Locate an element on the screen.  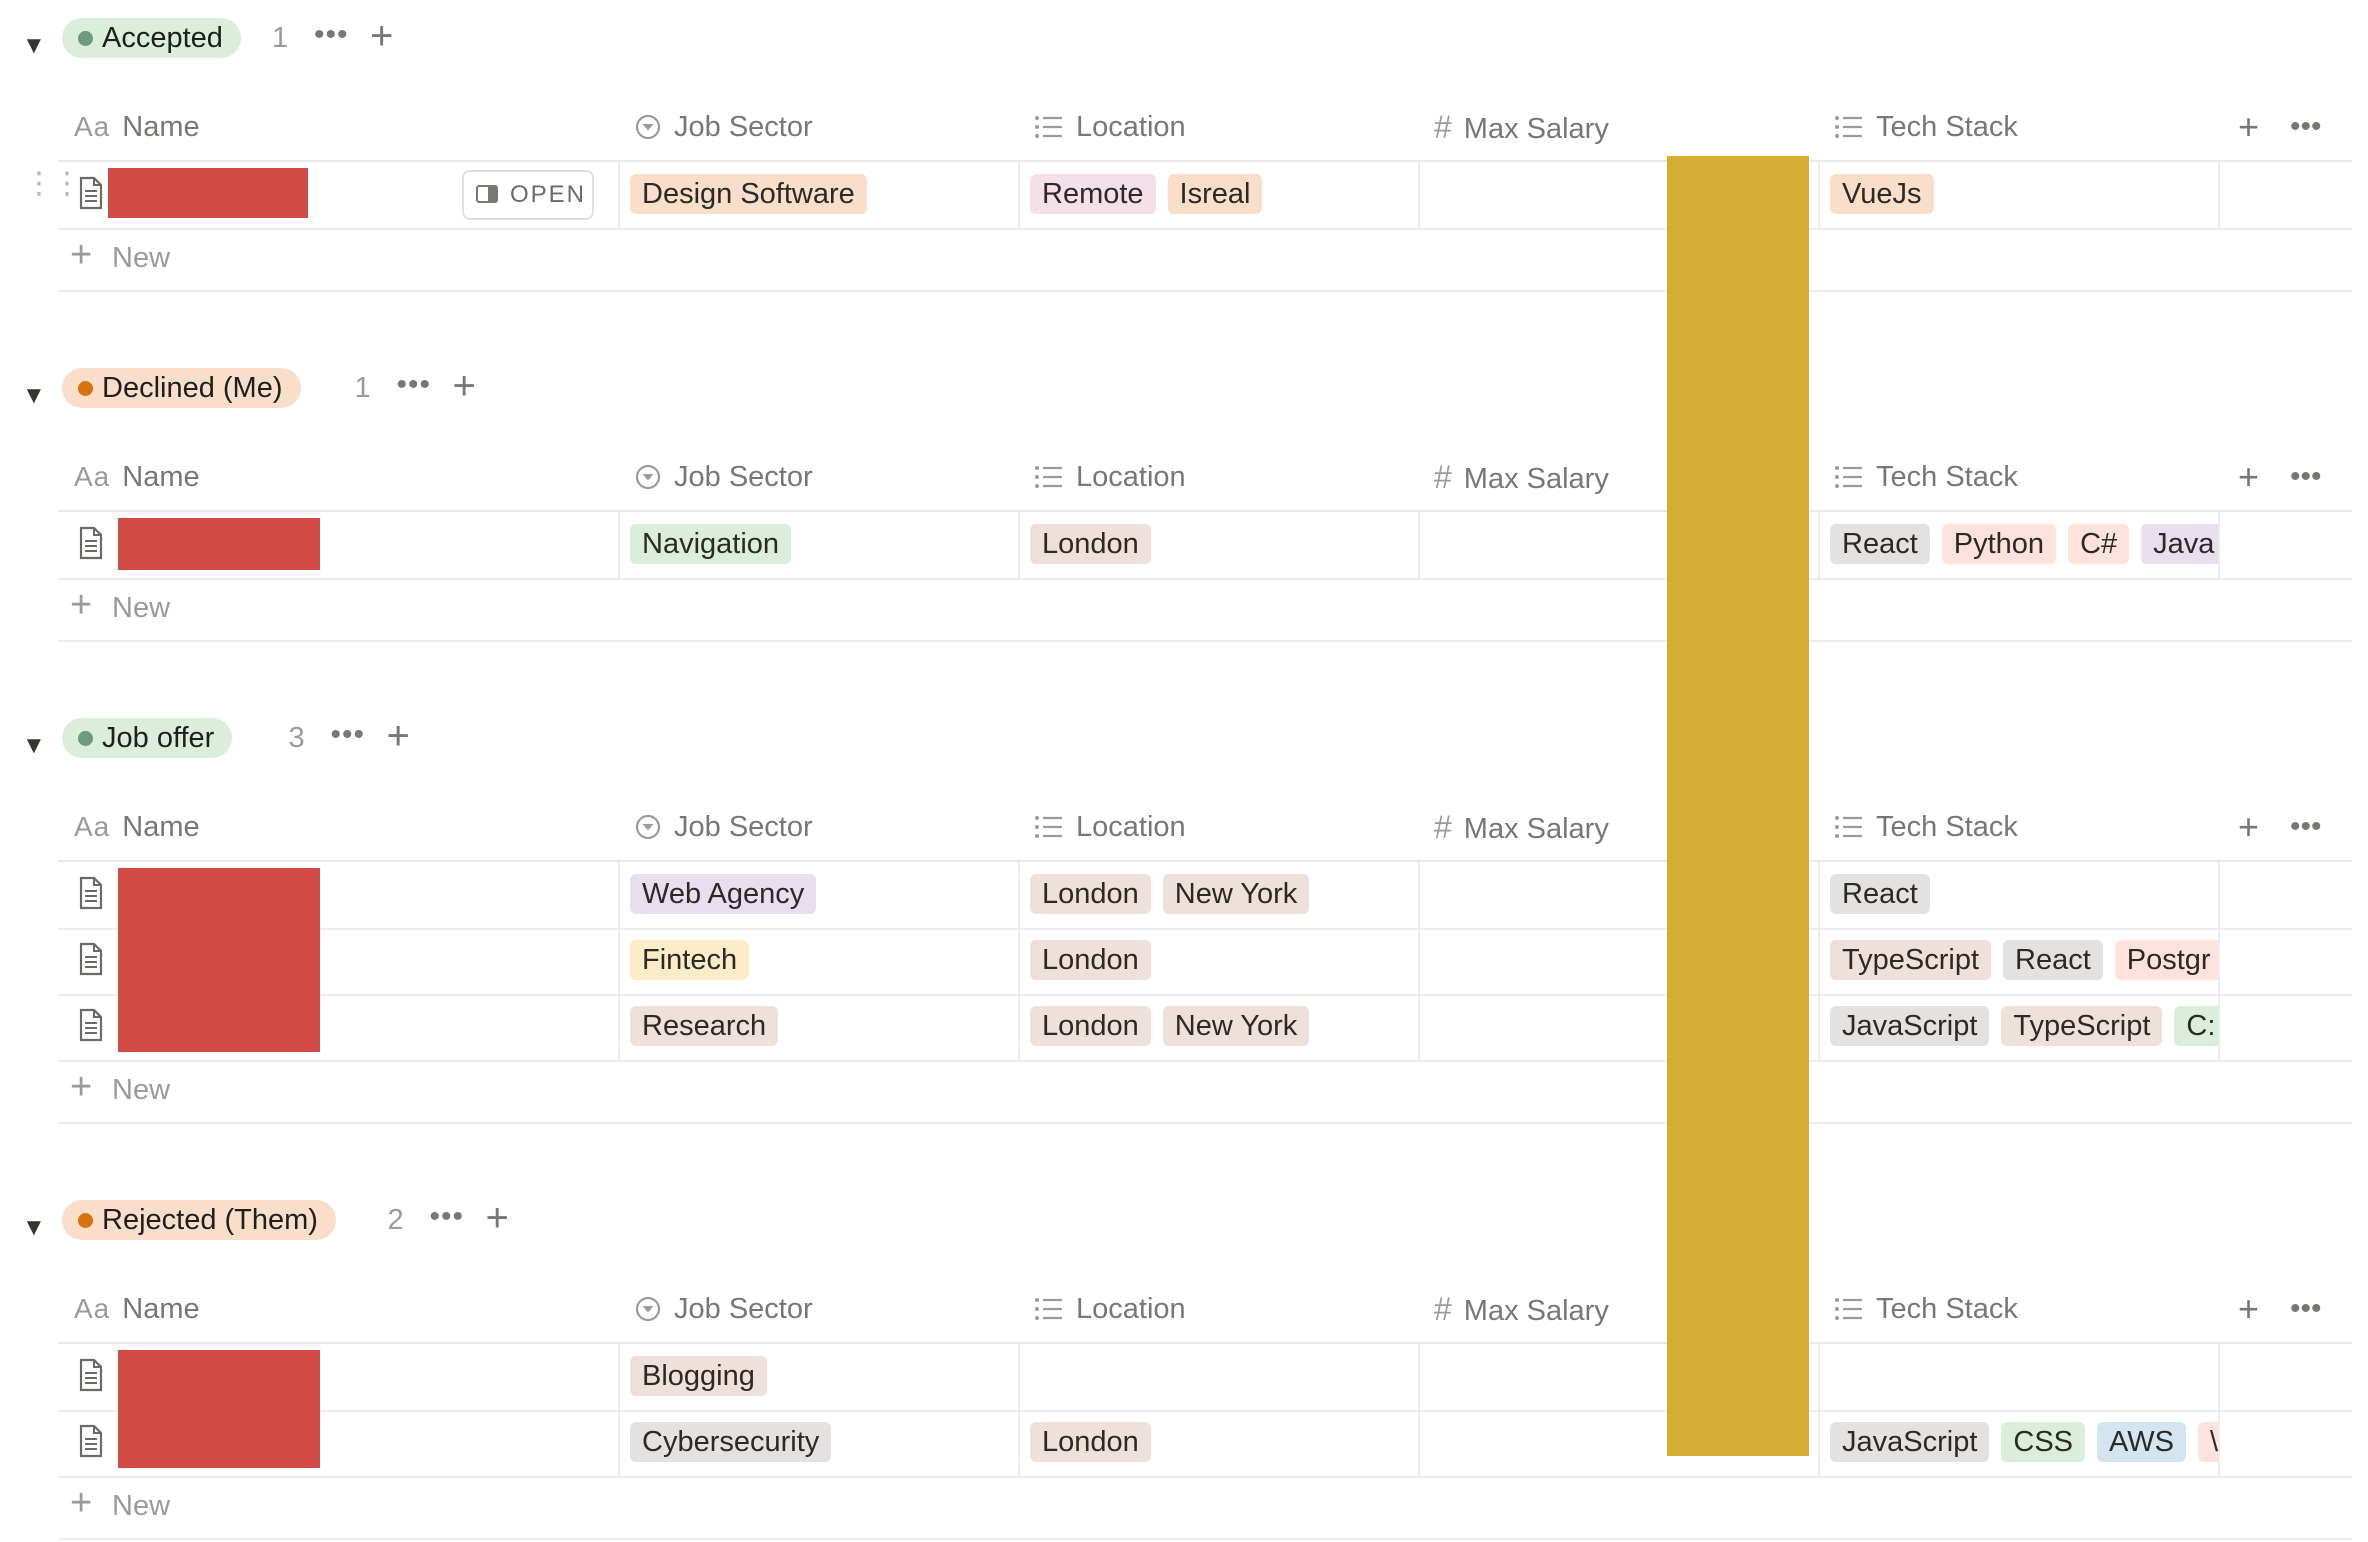
tech-stack-cell: React is located at coordinates (2018, 895).